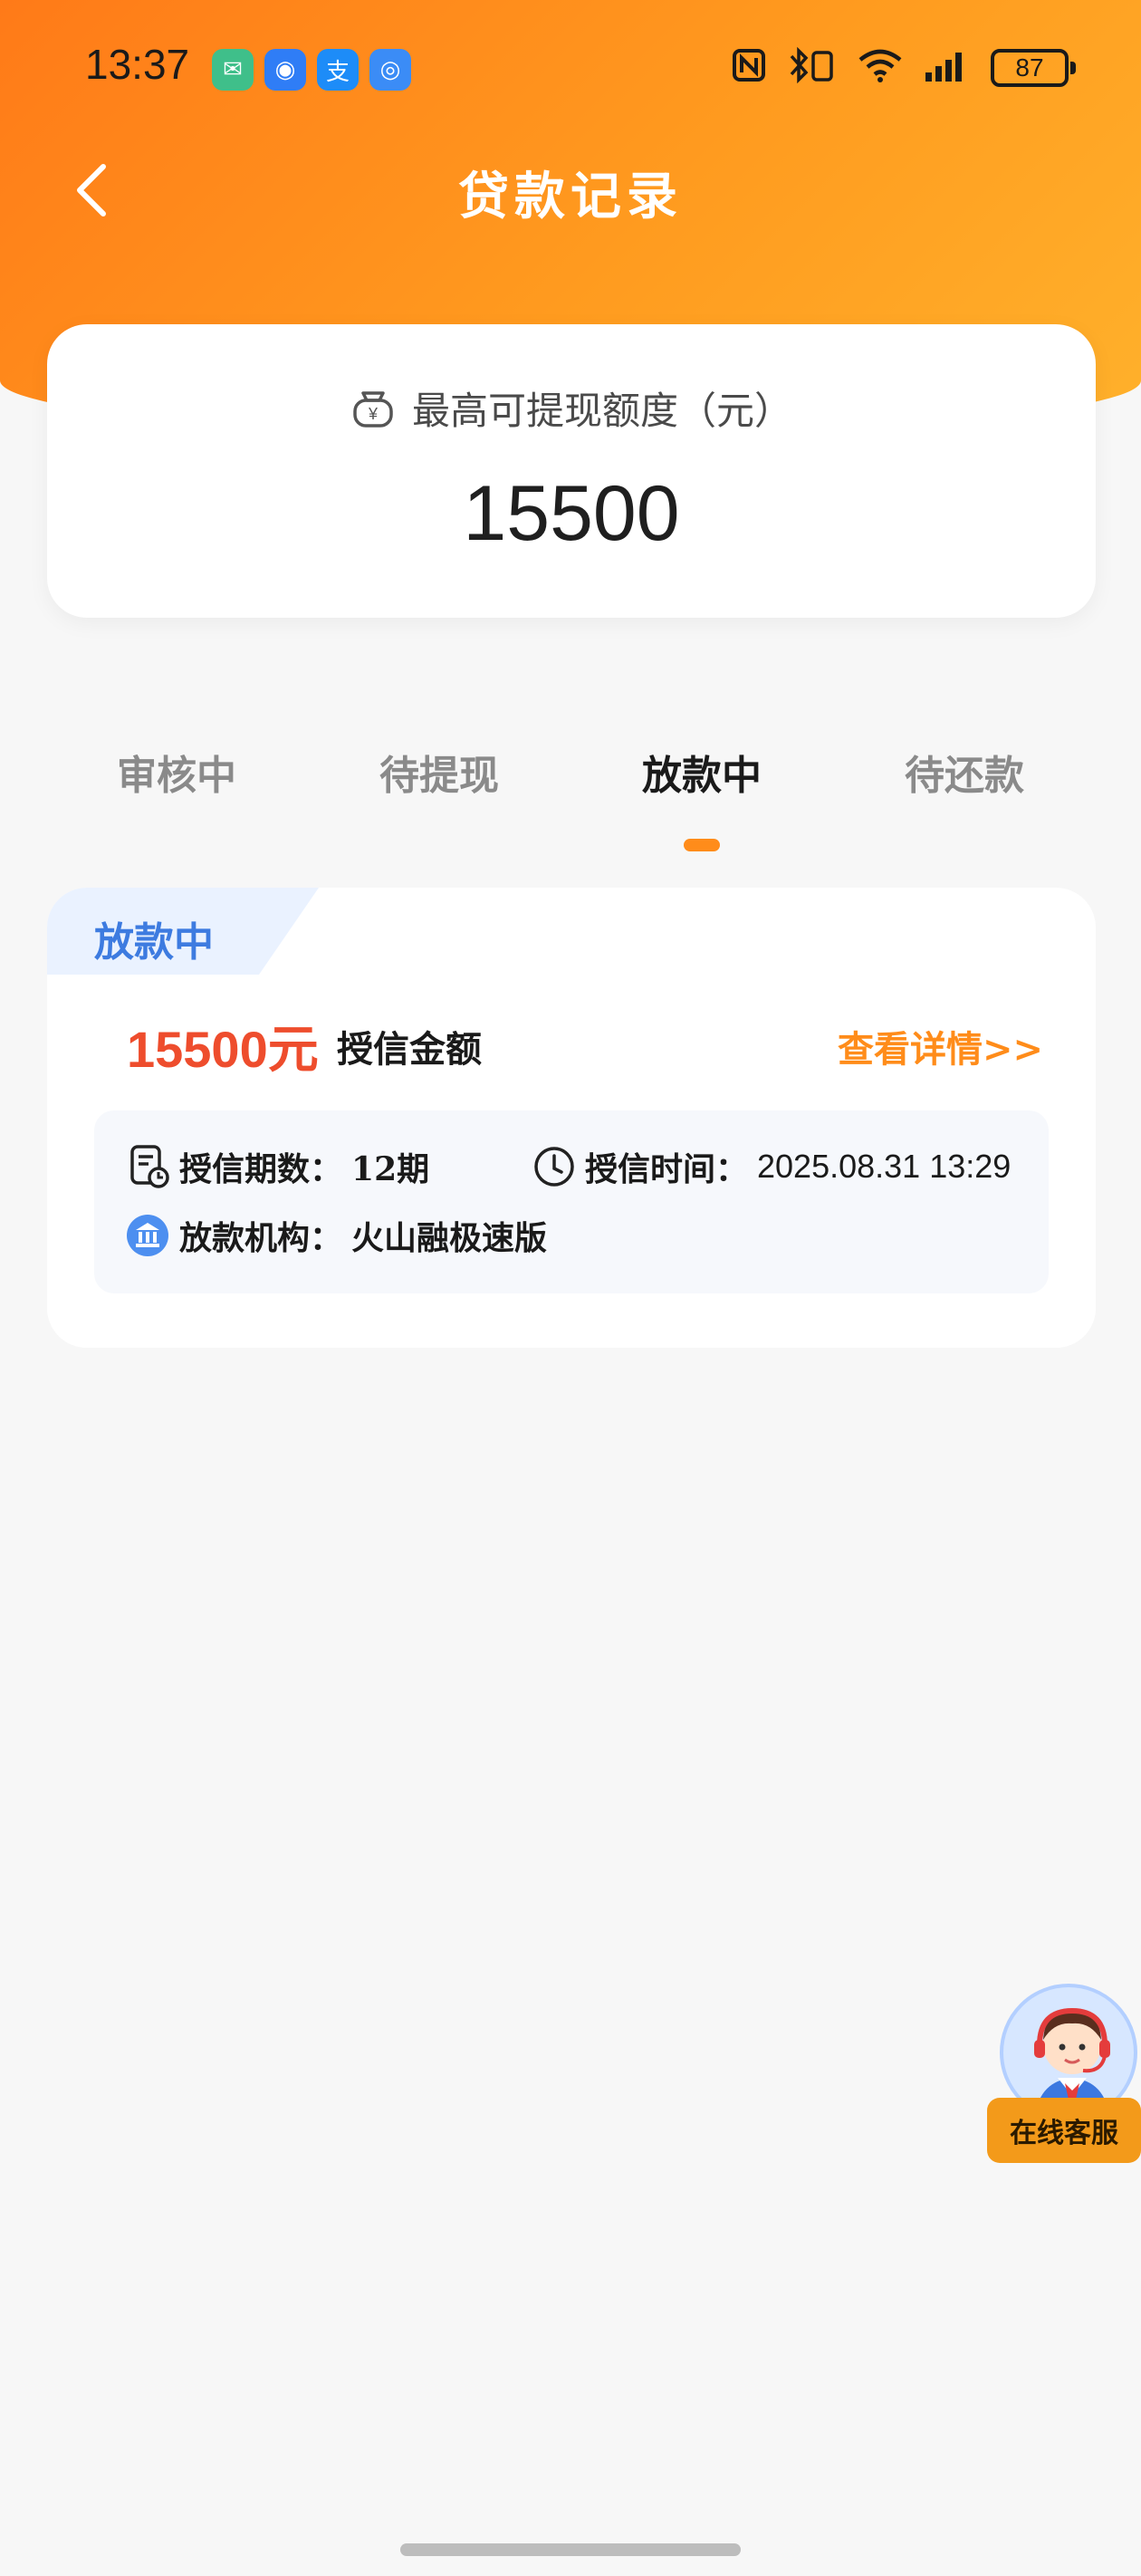 The height and width of the screenshot is (2576, 1141). Describe the element at coordinates (749, 68) in the screenshot. I see `nfc-icon` at that location.